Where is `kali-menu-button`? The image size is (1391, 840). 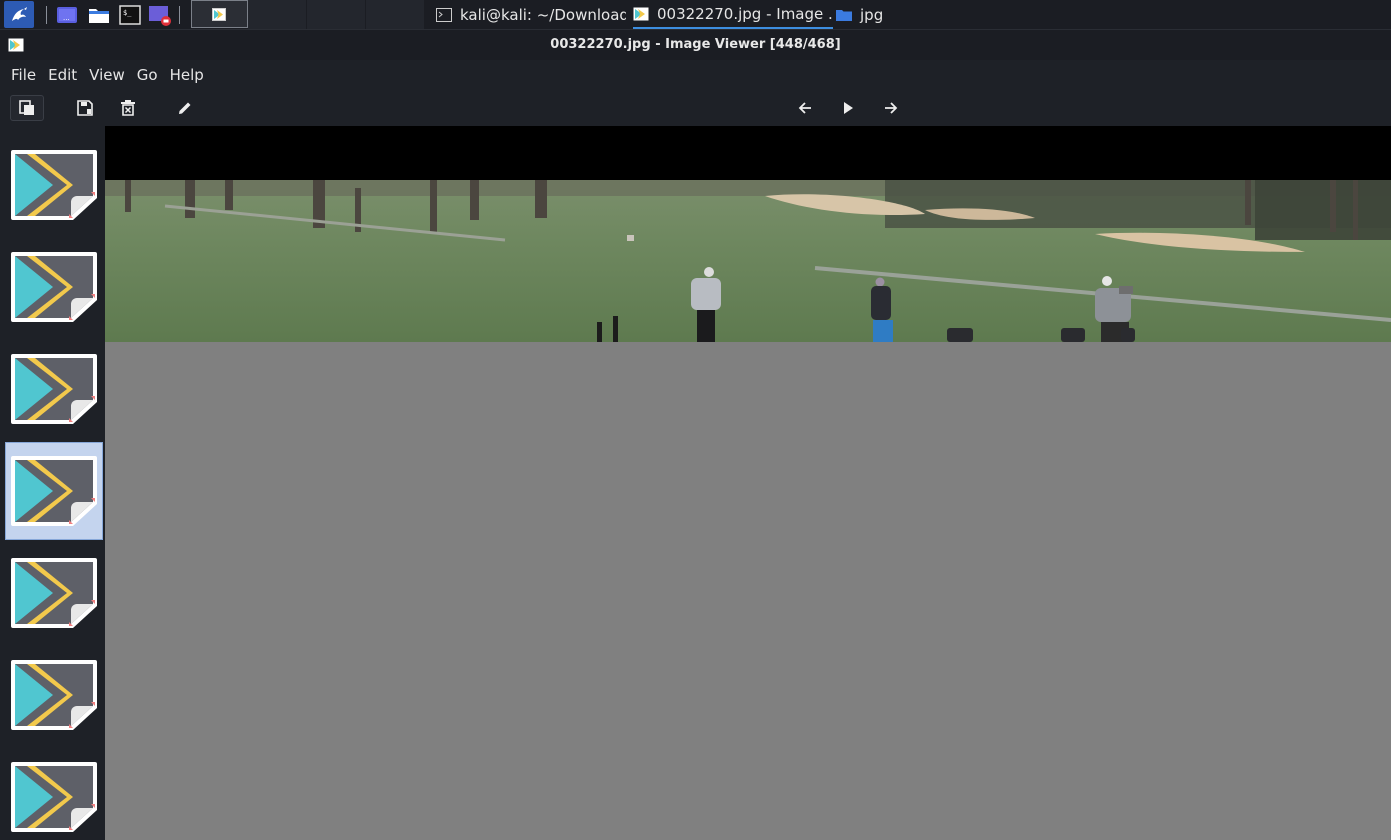
kali-menu-button is located at coordinates (19, 14).